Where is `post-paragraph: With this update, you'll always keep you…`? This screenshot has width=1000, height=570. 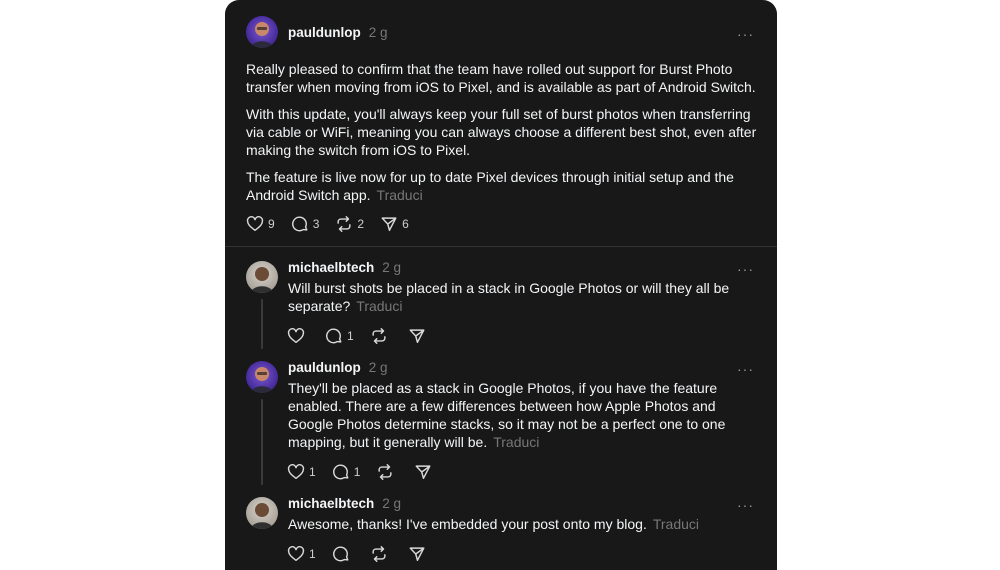
post-paragraph: With this update, you'll always keep you… is located at coordinates (501, 132).